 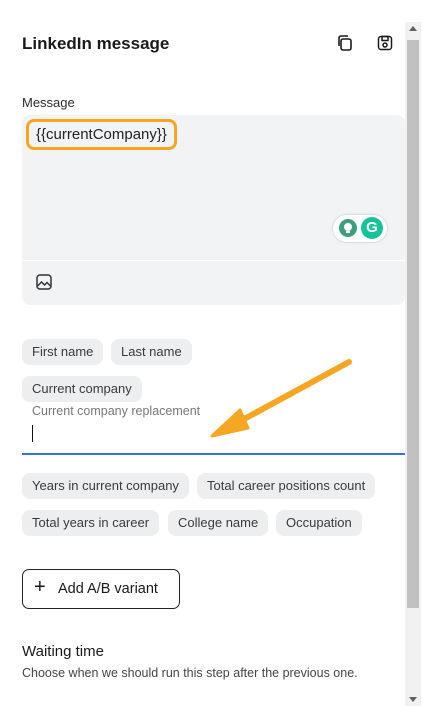 I want to click on add-ab-variant-label: Add A/B variant, so click(x=108, y=589).